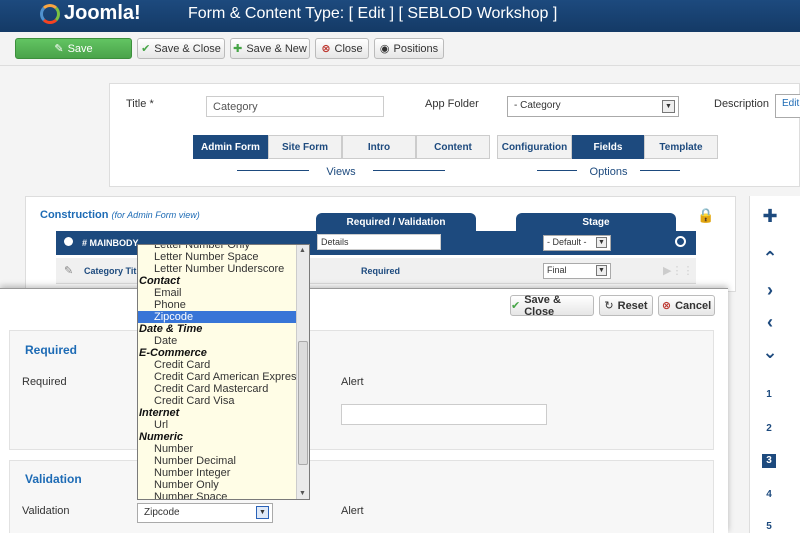 The height and width of the screenshot is (533, 800). I want to click on construction-title: Construction (for Admin Form view), so click(120, 215).